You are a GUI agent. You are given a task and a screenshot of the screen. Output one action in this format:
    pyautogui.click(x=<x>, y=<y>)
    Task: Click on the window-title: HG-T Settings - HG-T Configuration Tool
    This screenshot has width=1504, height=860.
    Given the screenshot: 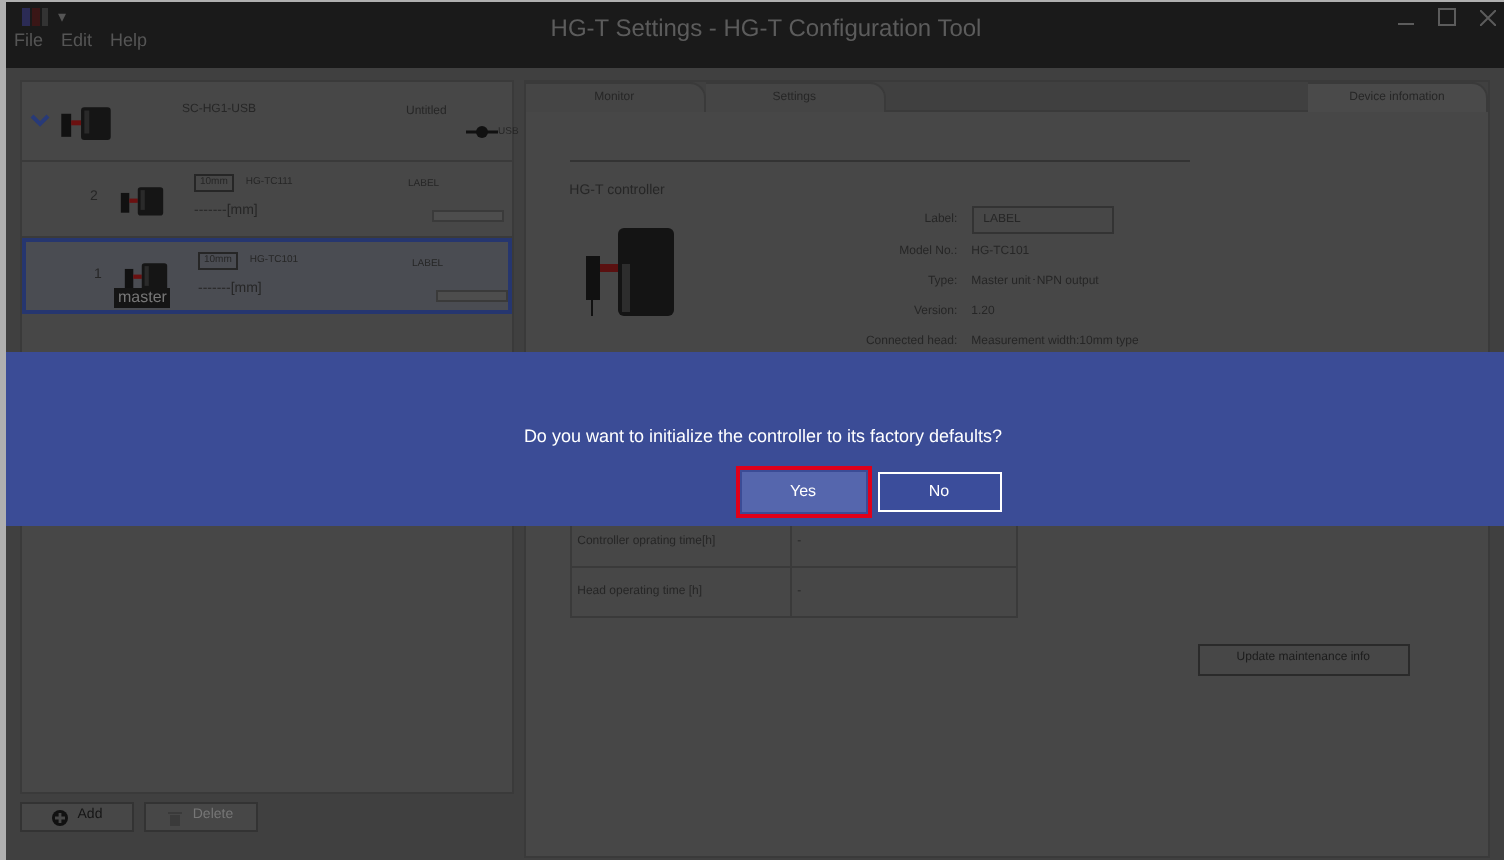 What is the action you would take?
    pyautogui.click(x=766, y=29)
    